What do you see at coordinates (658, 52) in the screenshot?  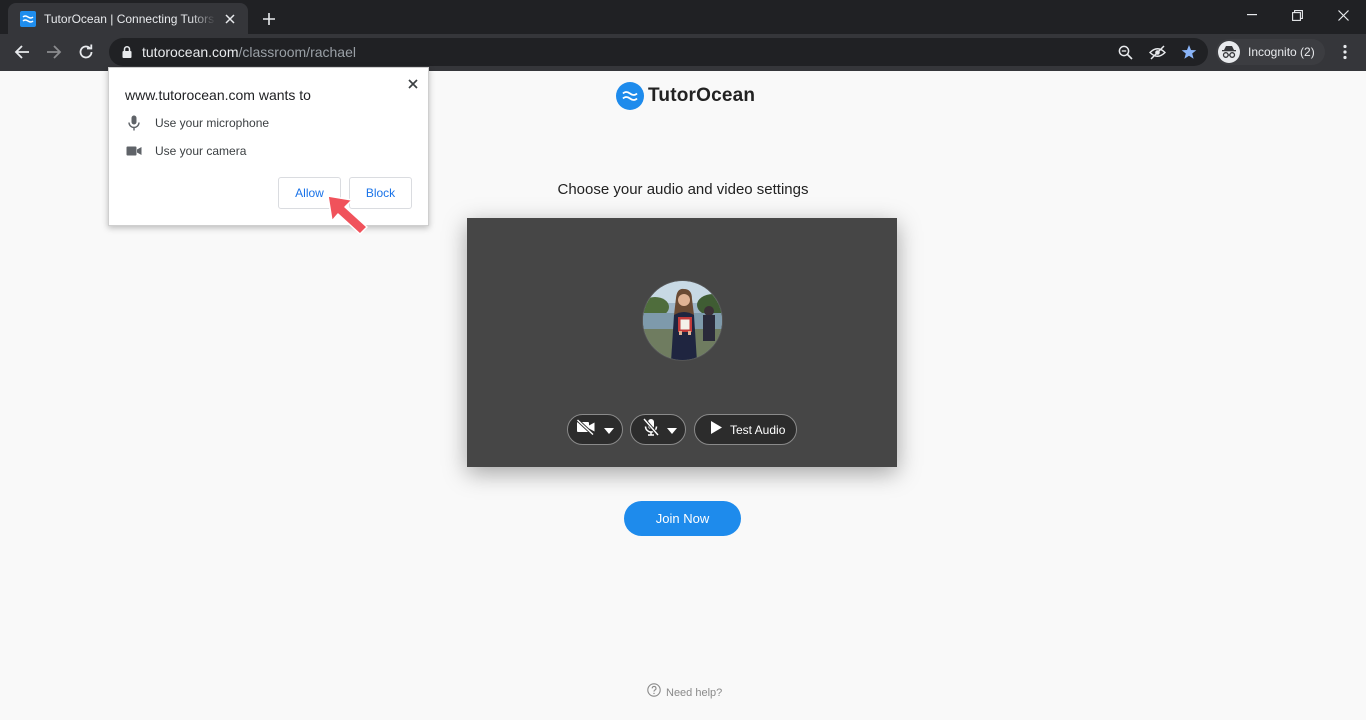 I see `address-bar: tutorocean.com/classroom/rachael` at bounding box center [658, 52].